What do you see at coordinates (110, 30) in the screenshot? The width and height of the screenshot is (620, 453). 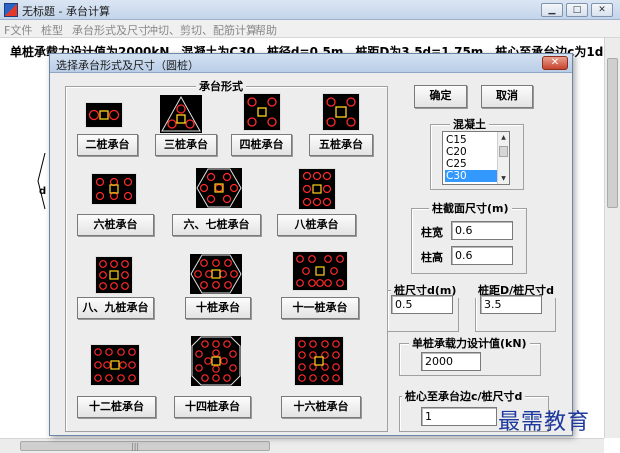 I see `menu-cap-form: 承台形式及尺寸` at bounding box center [110, 30].